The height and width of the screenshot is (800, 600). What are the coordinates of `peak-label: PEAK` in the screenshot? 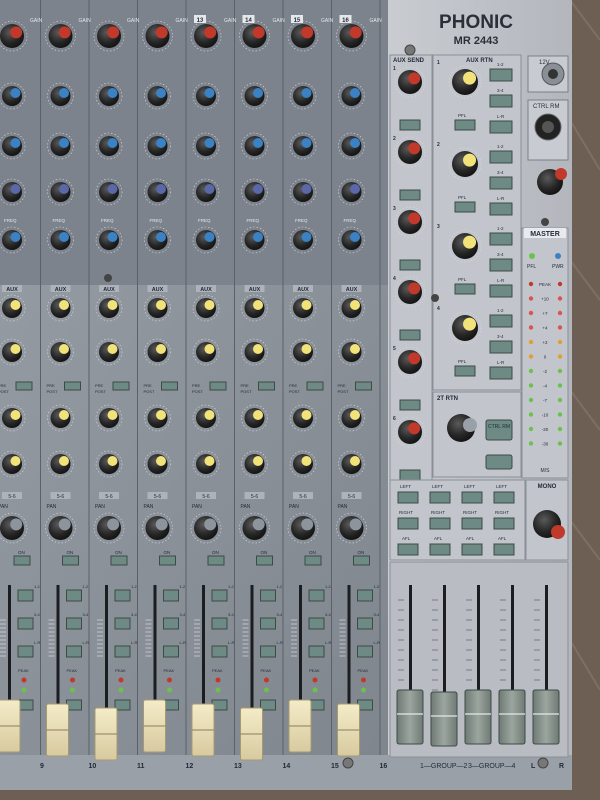 It's located at (120, 670).